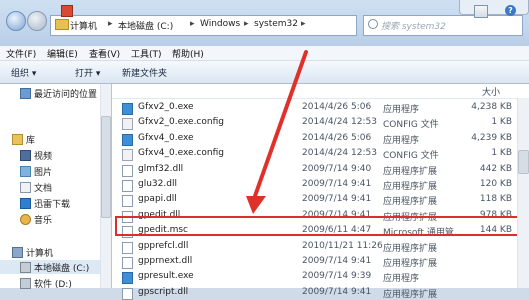  What do you see at coordinates (277, 132) in the screenshot?
I see `annotation-arrow` at bounding box center [277, 132].